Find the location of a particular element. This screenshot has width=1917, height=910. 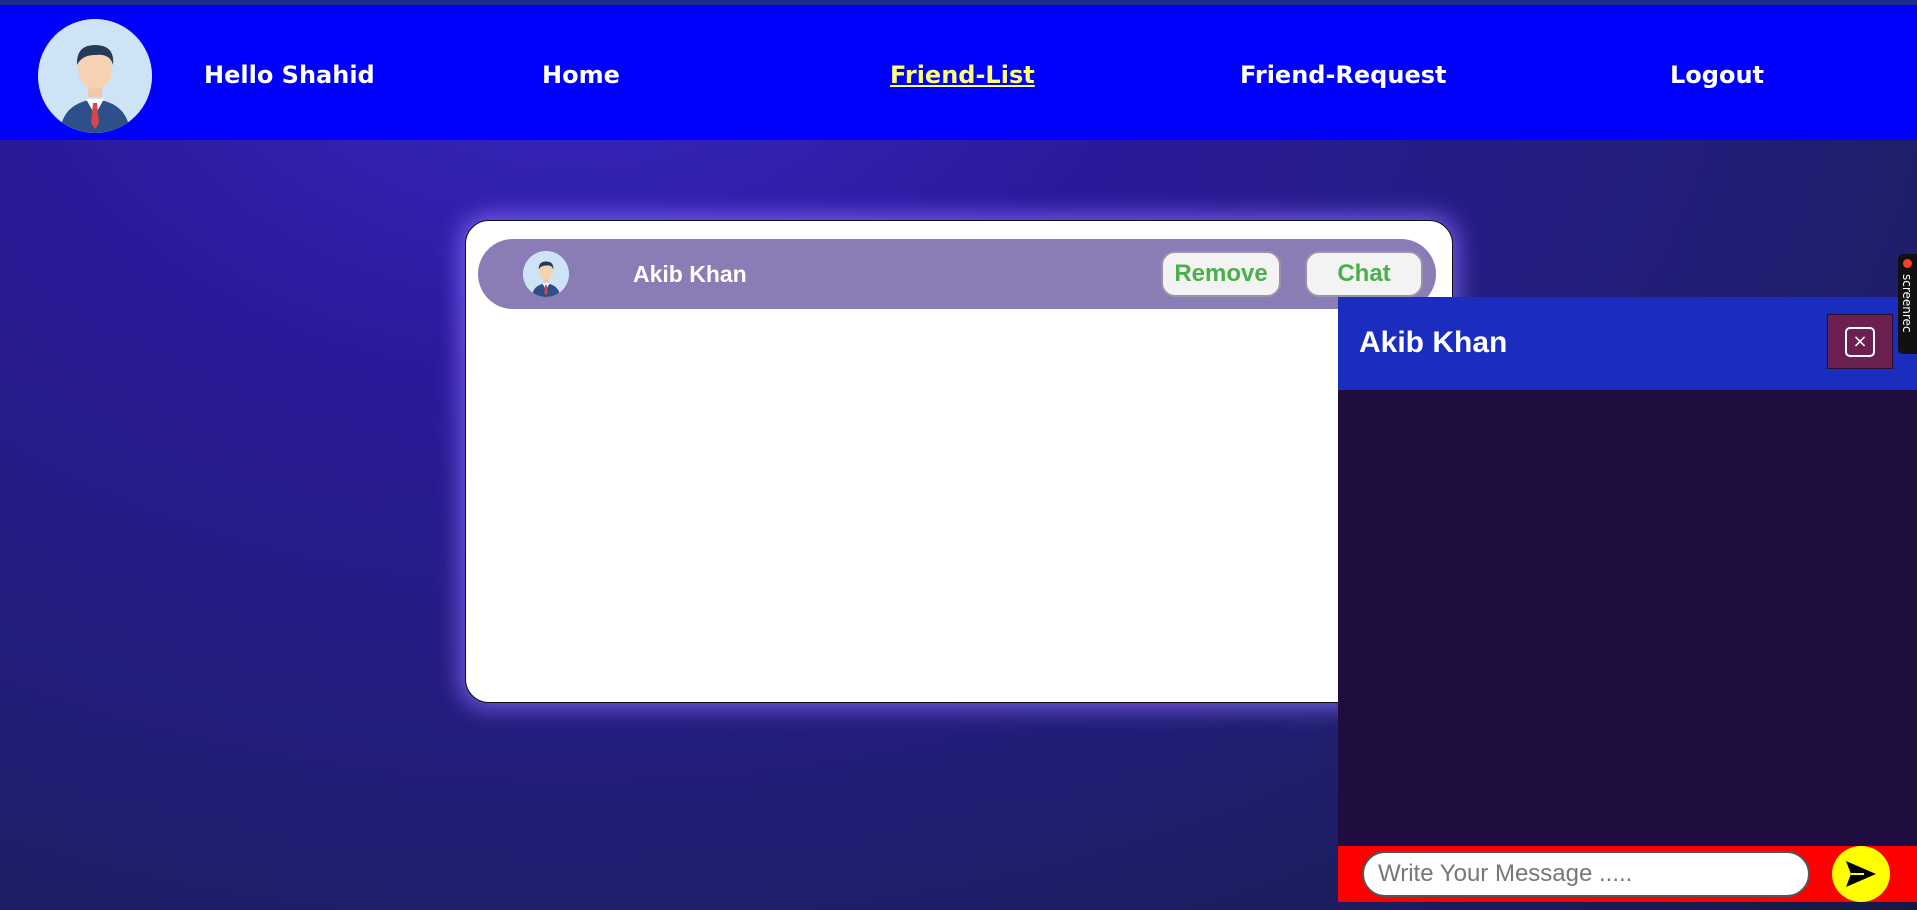

nav-friend-list: Friend-List is located at coordinates (962, 75).